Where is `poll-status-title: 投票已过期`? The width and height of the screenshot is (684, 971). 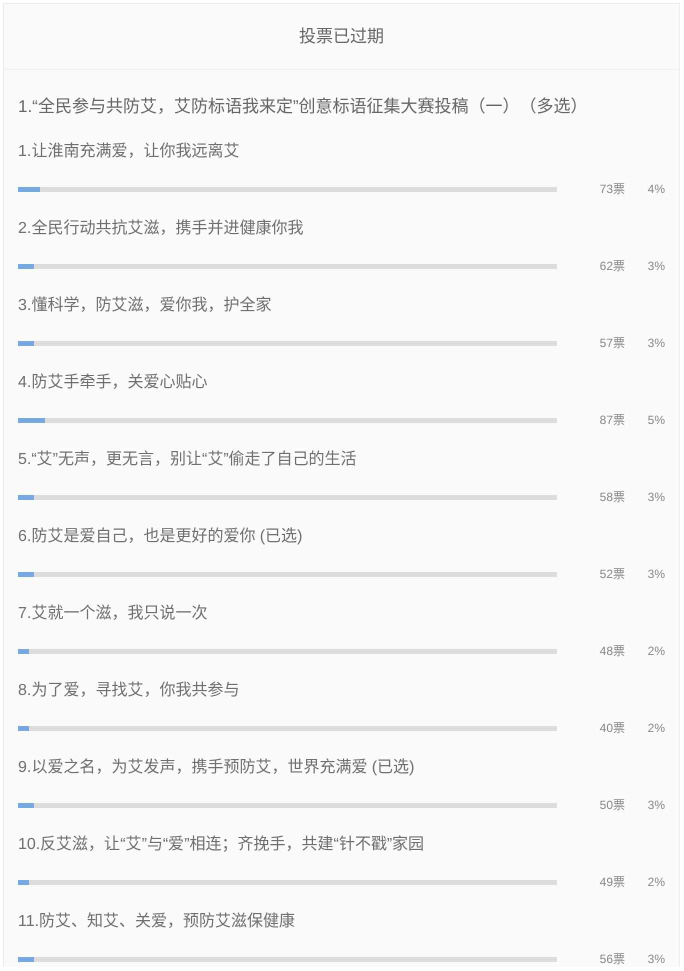
poll-status-title: 投票已过期 is located at coordinates (341, 37).